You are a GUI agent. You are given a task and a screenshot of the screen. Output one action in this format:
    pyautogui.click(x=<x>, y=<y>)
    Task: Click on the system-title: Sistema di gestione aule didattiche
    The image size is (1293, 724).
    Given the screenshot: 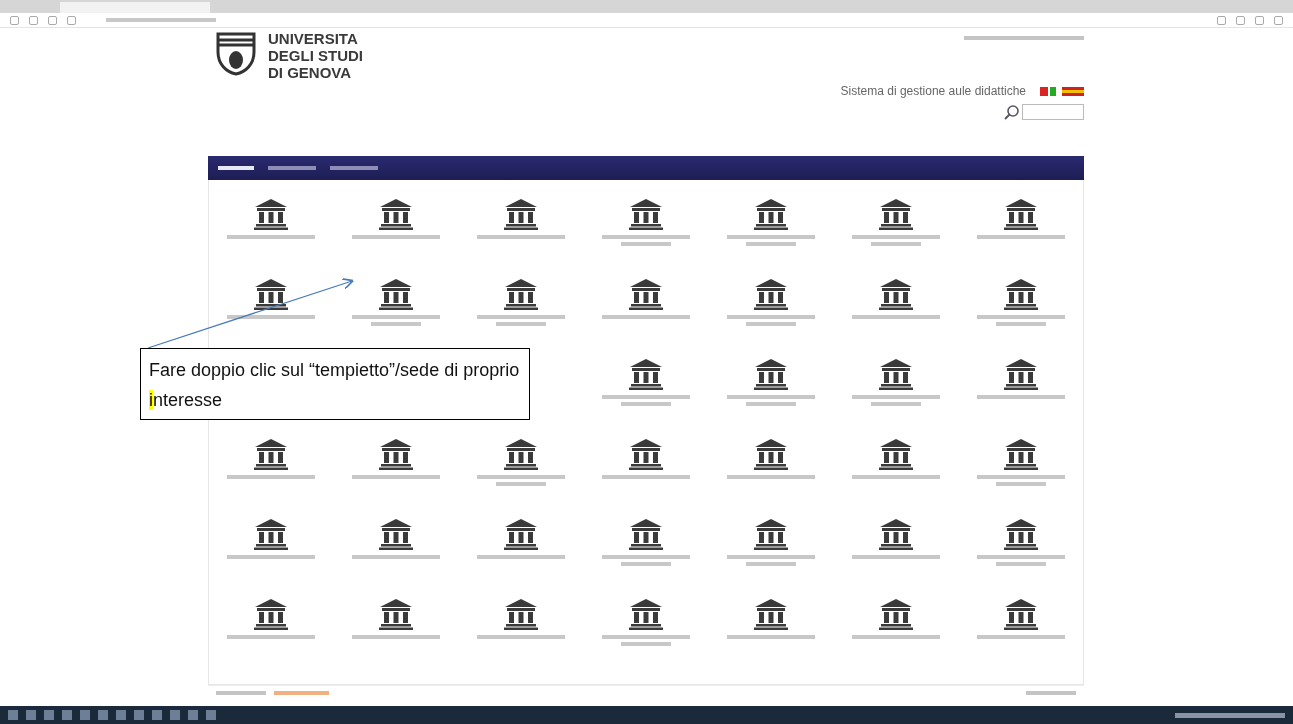 What is the action you would take?
    pyautogui.click(x=933, y=91)
    